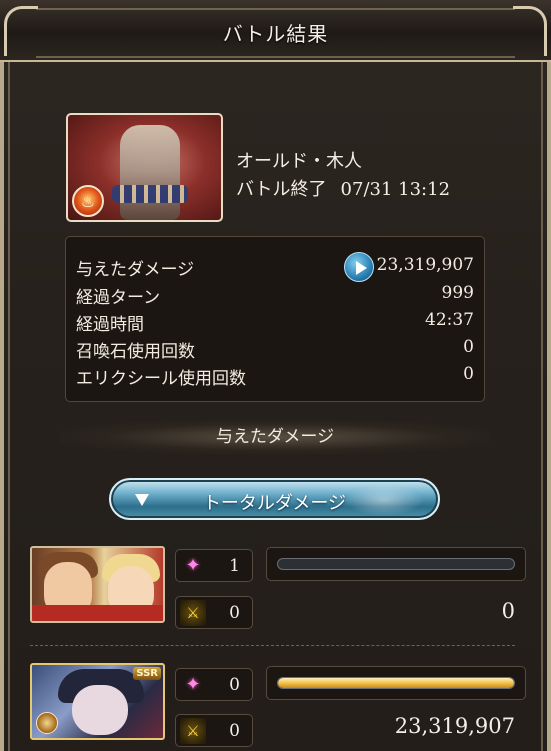  Describe the element at coordinates (359, 267) in the screenshot. I see `play-icon` at that location.